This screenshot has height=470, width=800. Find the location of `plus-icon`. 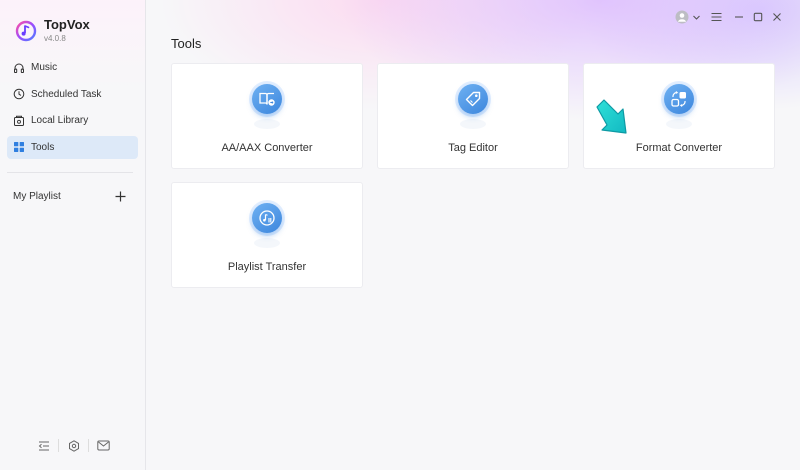

plus-icon is located at coordinates (120, 196).